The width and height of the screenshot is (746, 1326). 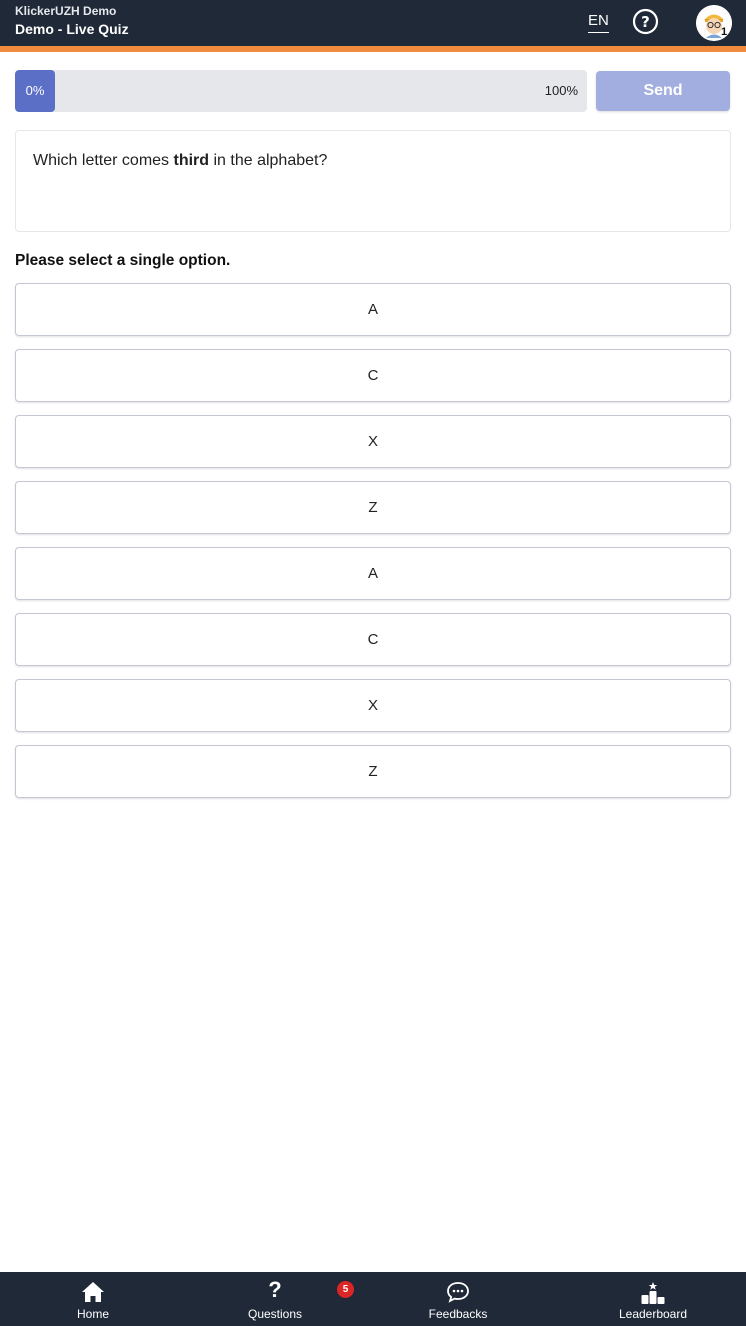 What do you see at coordinates (653, 1293) in the screenshot?
I see `podium-icon` at bounding box center [653, 1293].